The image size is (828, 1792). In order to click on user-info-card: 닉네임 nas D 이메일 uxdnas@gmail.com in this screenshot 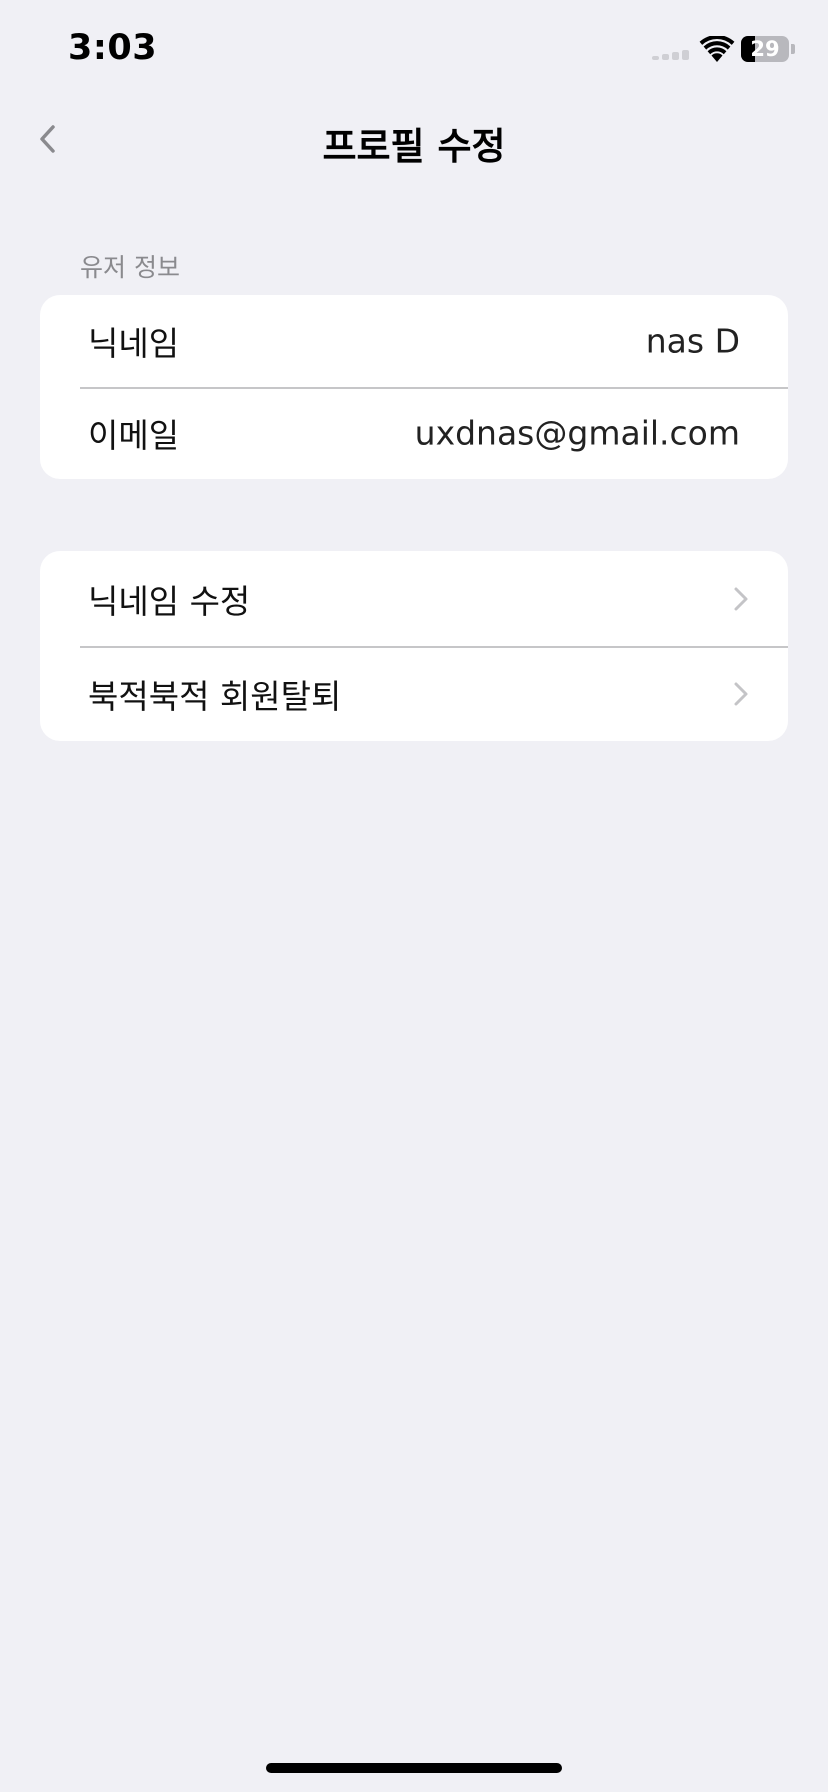, I will do `click(414, 387)`.